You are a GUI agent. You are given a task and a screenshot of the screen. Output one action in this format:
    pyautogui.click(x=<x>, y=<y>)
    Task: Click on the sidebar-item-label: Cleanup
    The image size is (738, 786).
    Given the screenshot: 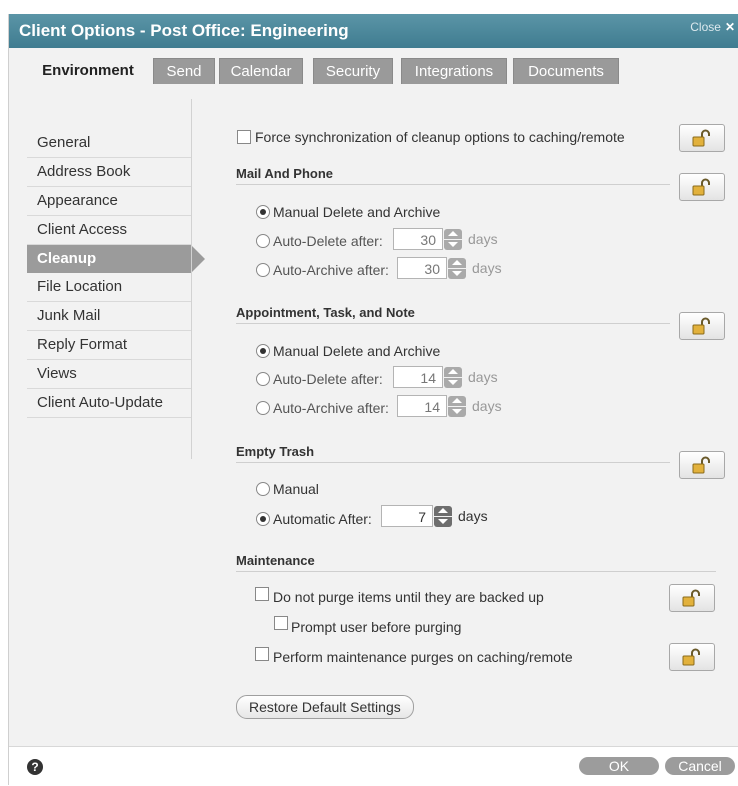 What is the action you would take?
    pyautogui.click(x=67, y=258)
    